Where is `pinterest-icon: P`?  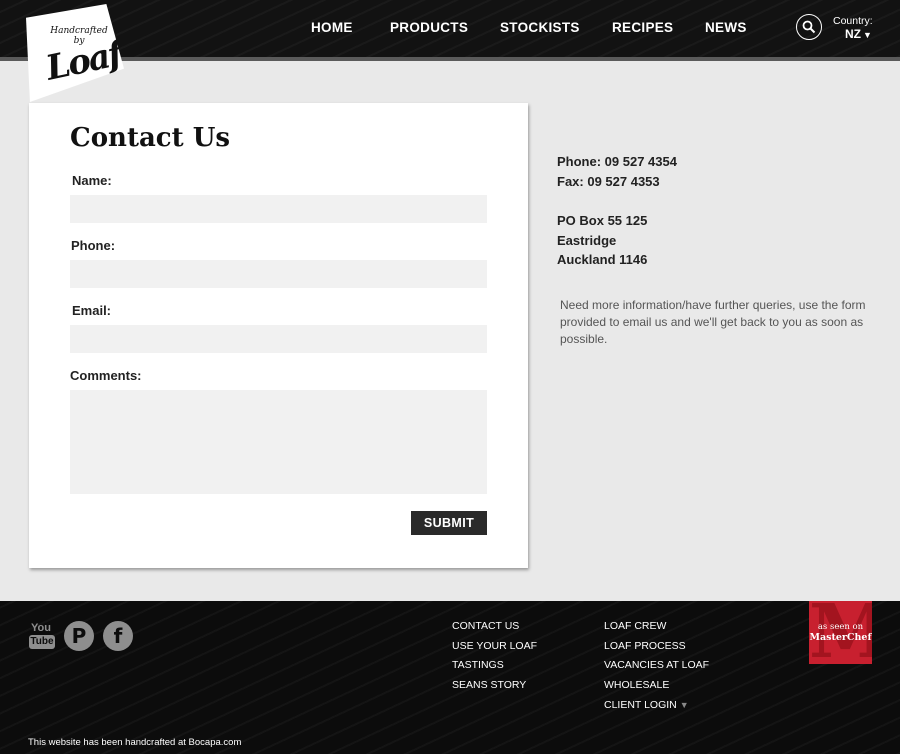 pinterest-icon: P is located at coordinates (79, 636).